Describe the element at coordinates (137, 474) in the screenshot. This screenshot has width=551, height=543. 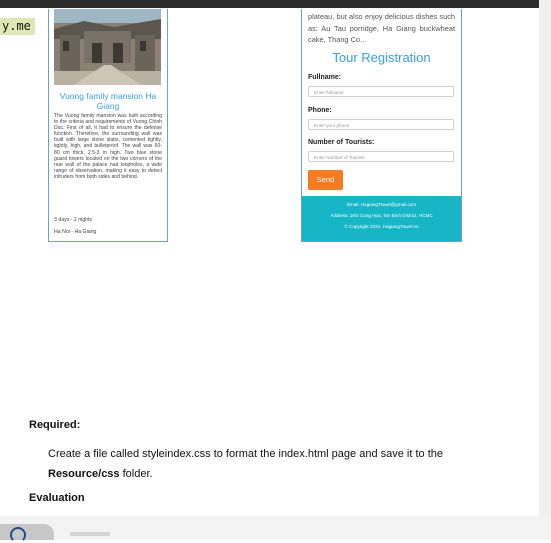
I see `instruction-suffix: folder.` at that location.